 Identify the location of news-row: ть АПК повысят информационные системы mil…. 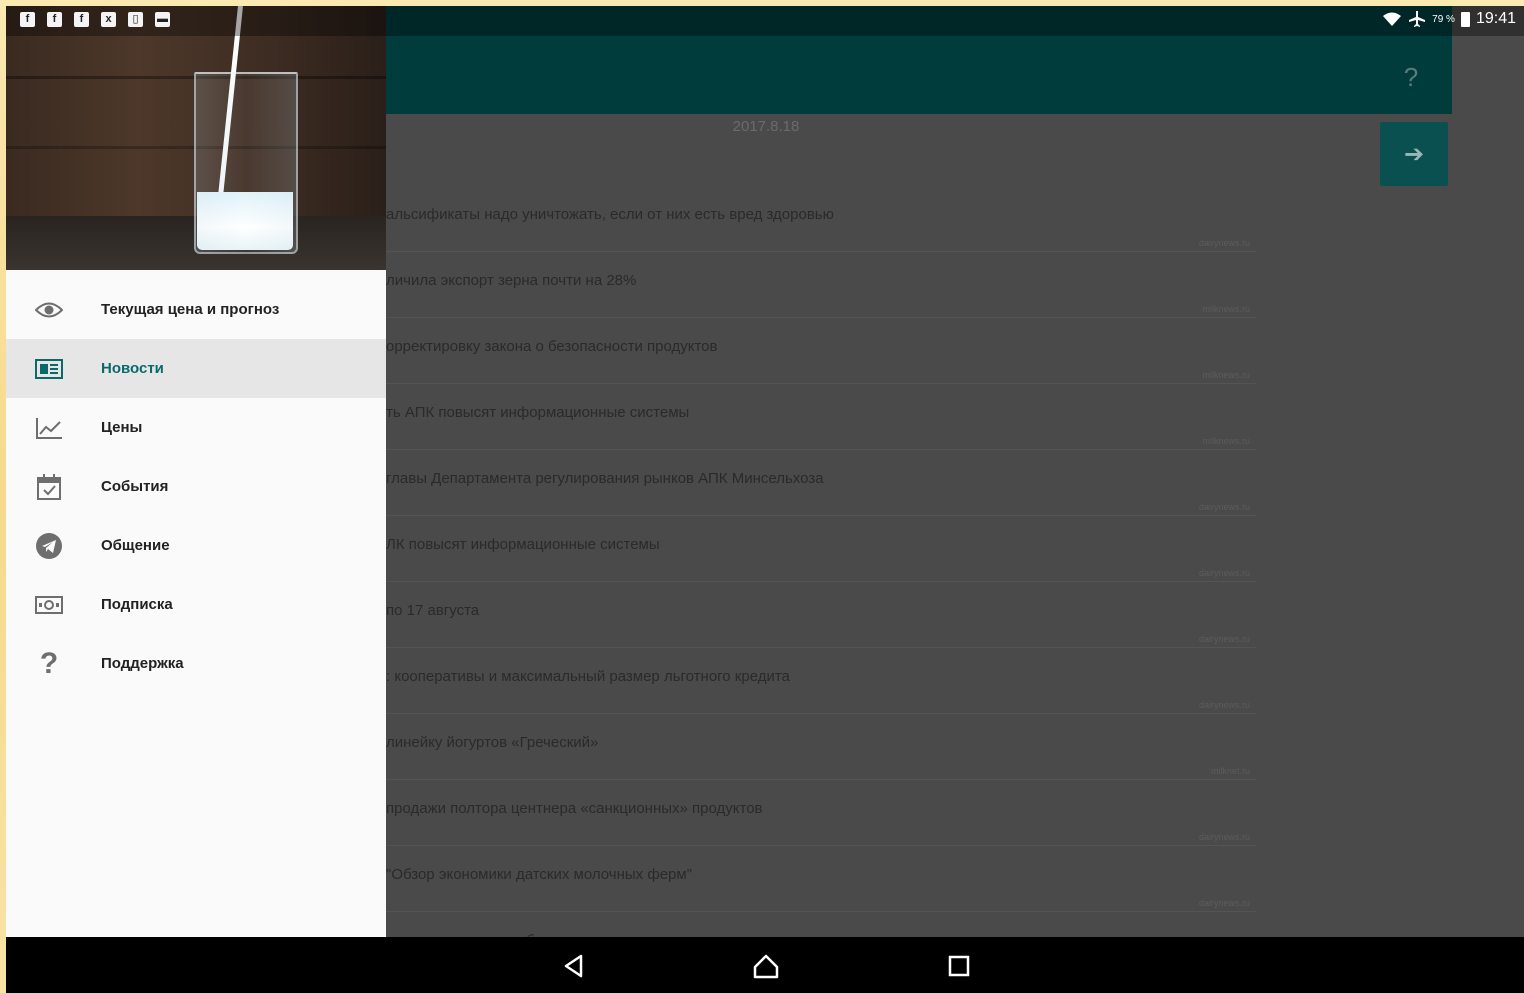
(821, 417).